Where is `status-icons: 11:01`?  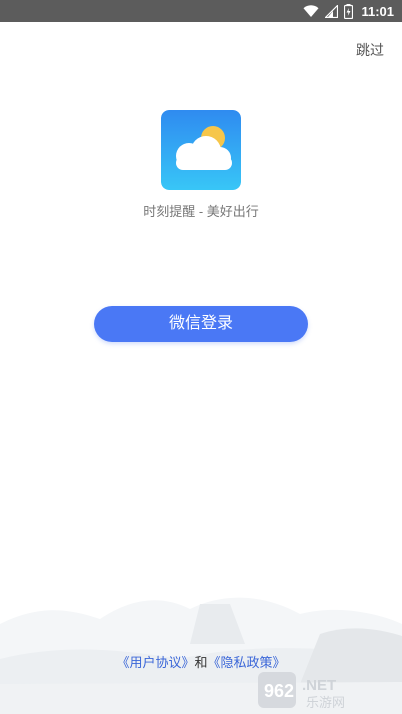 status-icons: 11:01 is located at coordinates (348, 11).